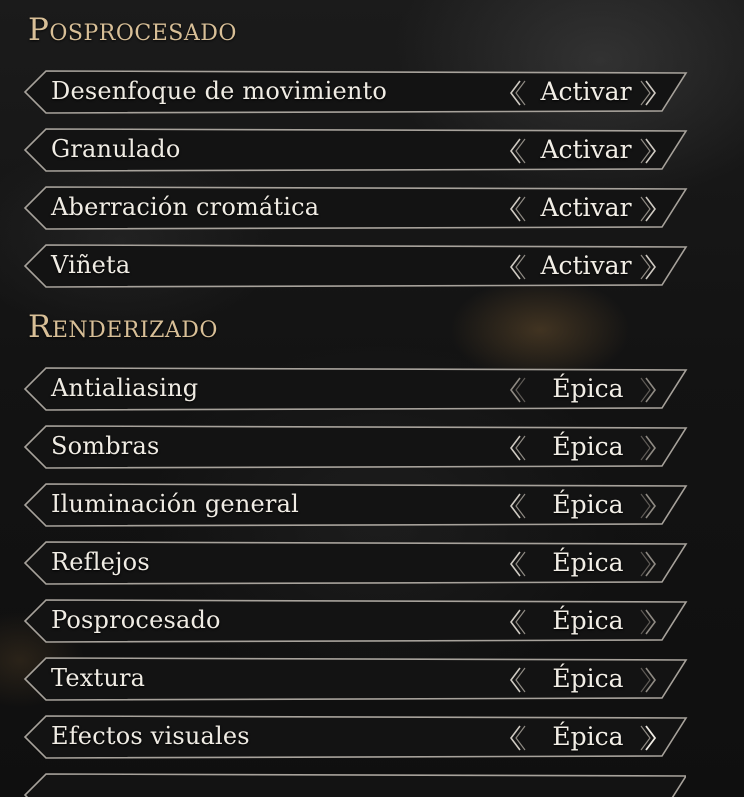 This screenshot has height=797, width=744. I want to click on setting-label: Sombras, so click(105, 446).